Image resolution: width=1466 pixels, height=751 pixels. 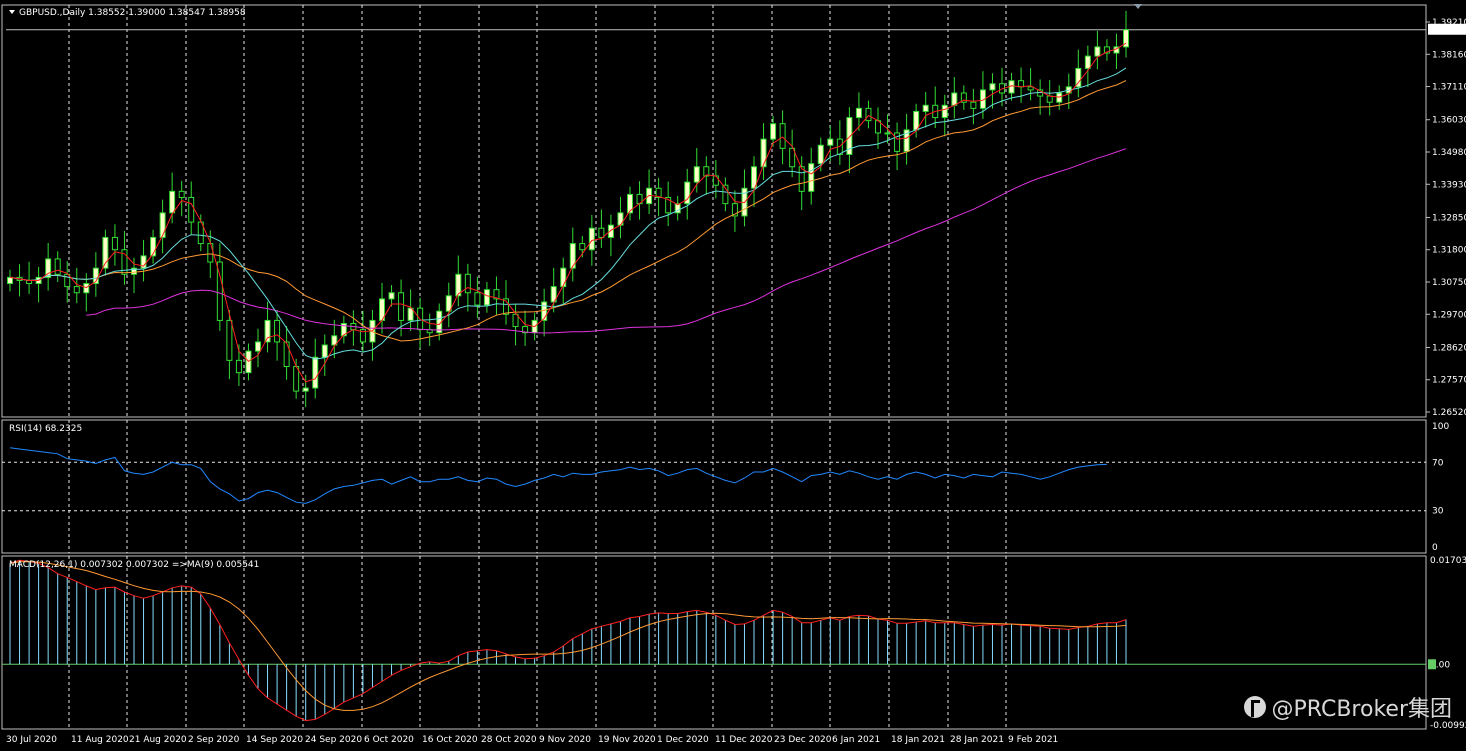 I want to click on shift-marker-icon, so click(x=1138, y=6).